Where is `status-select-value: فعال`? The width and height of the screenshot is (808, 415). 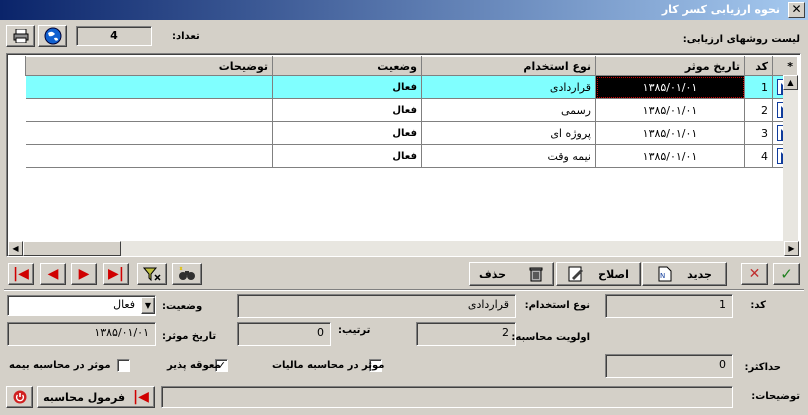 status-select-value: فعال is located at coordinates (124, 304).